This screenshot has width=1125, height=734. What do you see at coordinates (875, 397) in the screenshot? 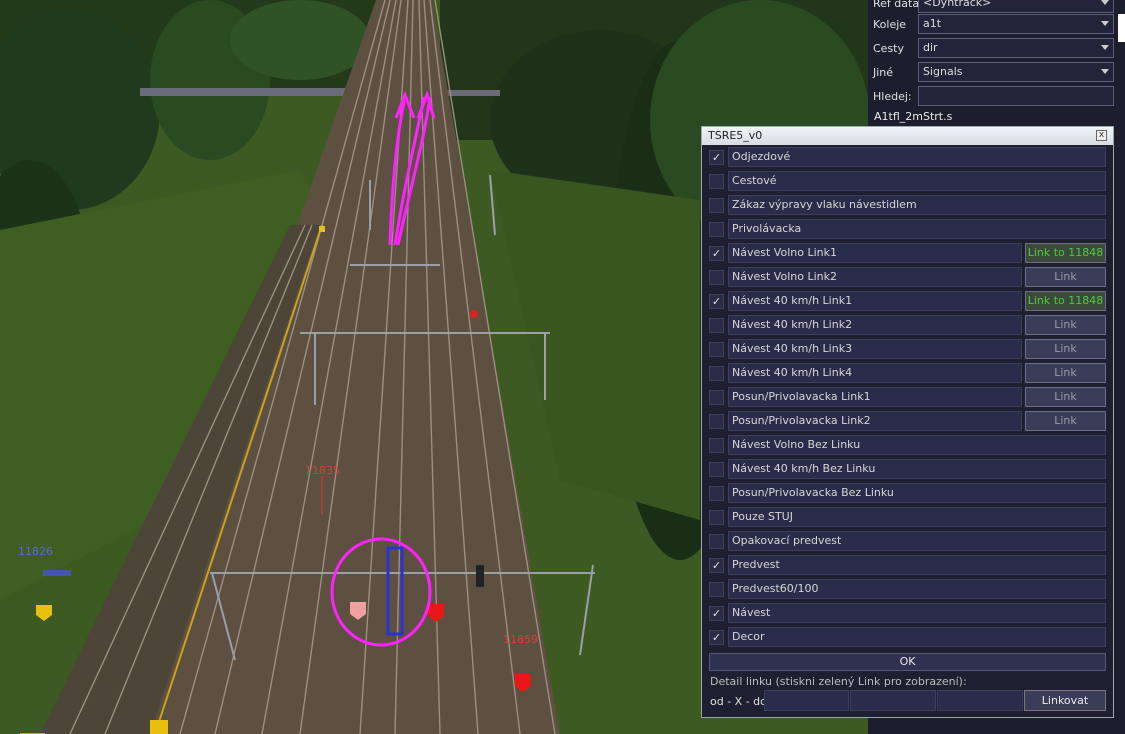
I see `option-label: Posun/Privolavacka Link1` at bounding box center [875, 397].